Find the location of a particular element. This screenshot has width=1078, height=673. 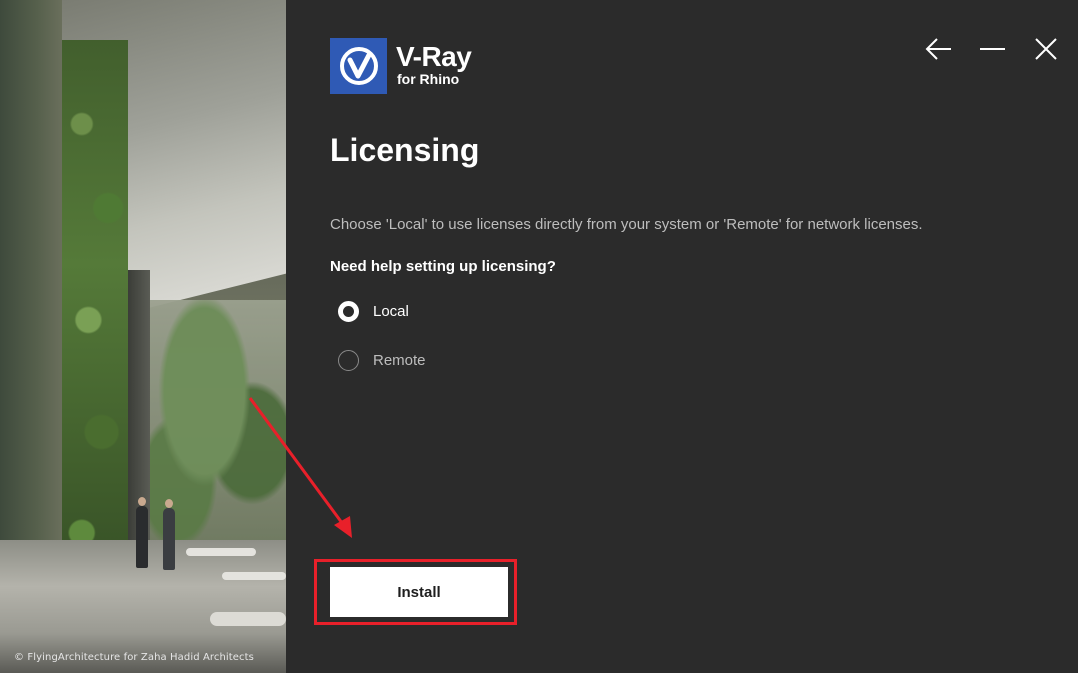

licensing-help-link: Need help setting up licensing? is located at coordinates (443, 266).